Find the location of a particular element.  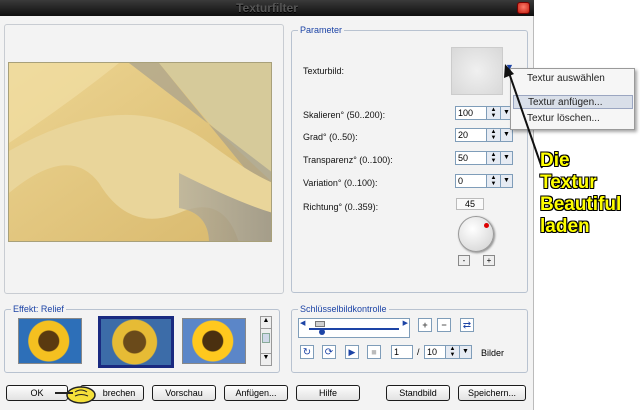

annotation-text: Die Textur Beautiful laden is located at coordinates (590, 194).